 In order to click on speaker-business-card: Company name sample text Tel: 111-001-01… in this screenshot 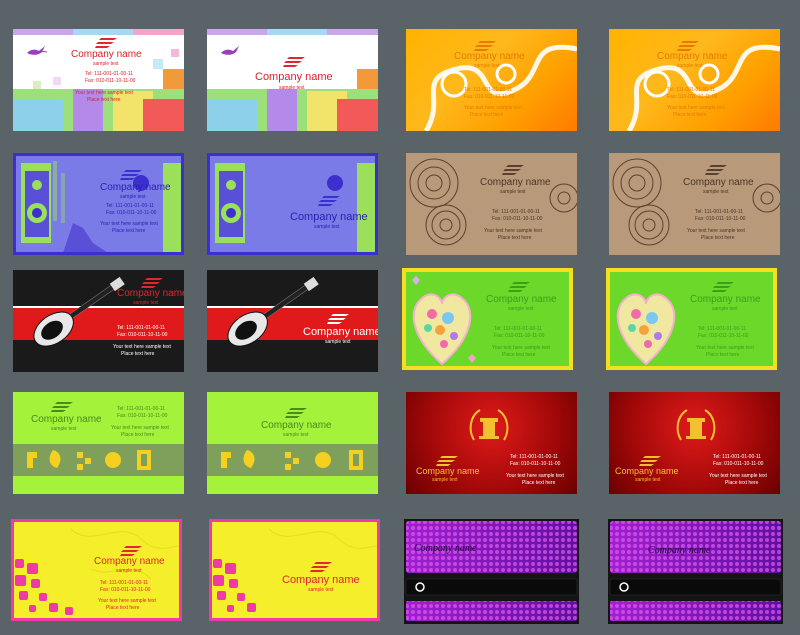, I will do `click(98, 204)`.